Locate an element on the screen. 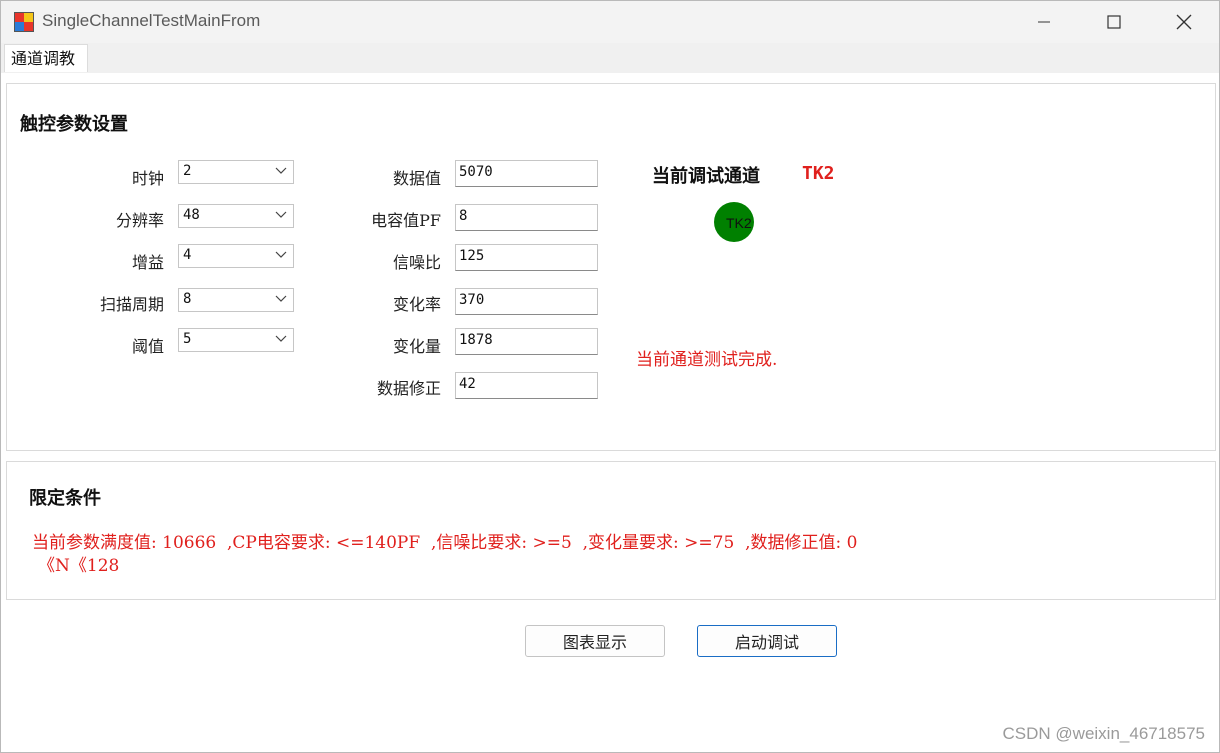 This screenshot has height=753, width=1220. snr-field: 125 is located at coordinates (526, 257).